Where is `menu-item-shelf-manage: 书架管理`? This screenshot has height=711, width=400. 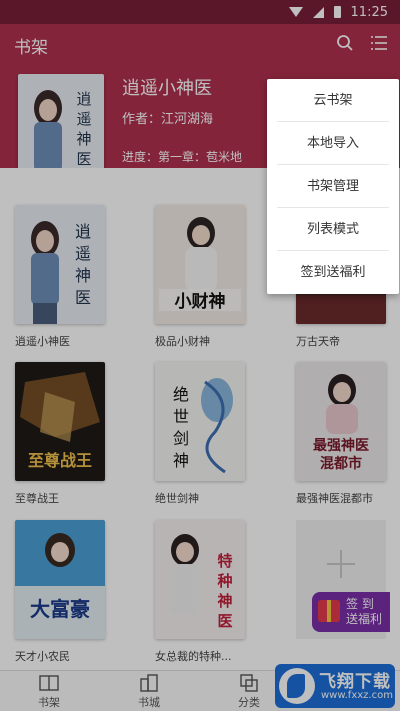 menu-item-shelf-manage: 书架管理 is located at coordinates (333, 186).